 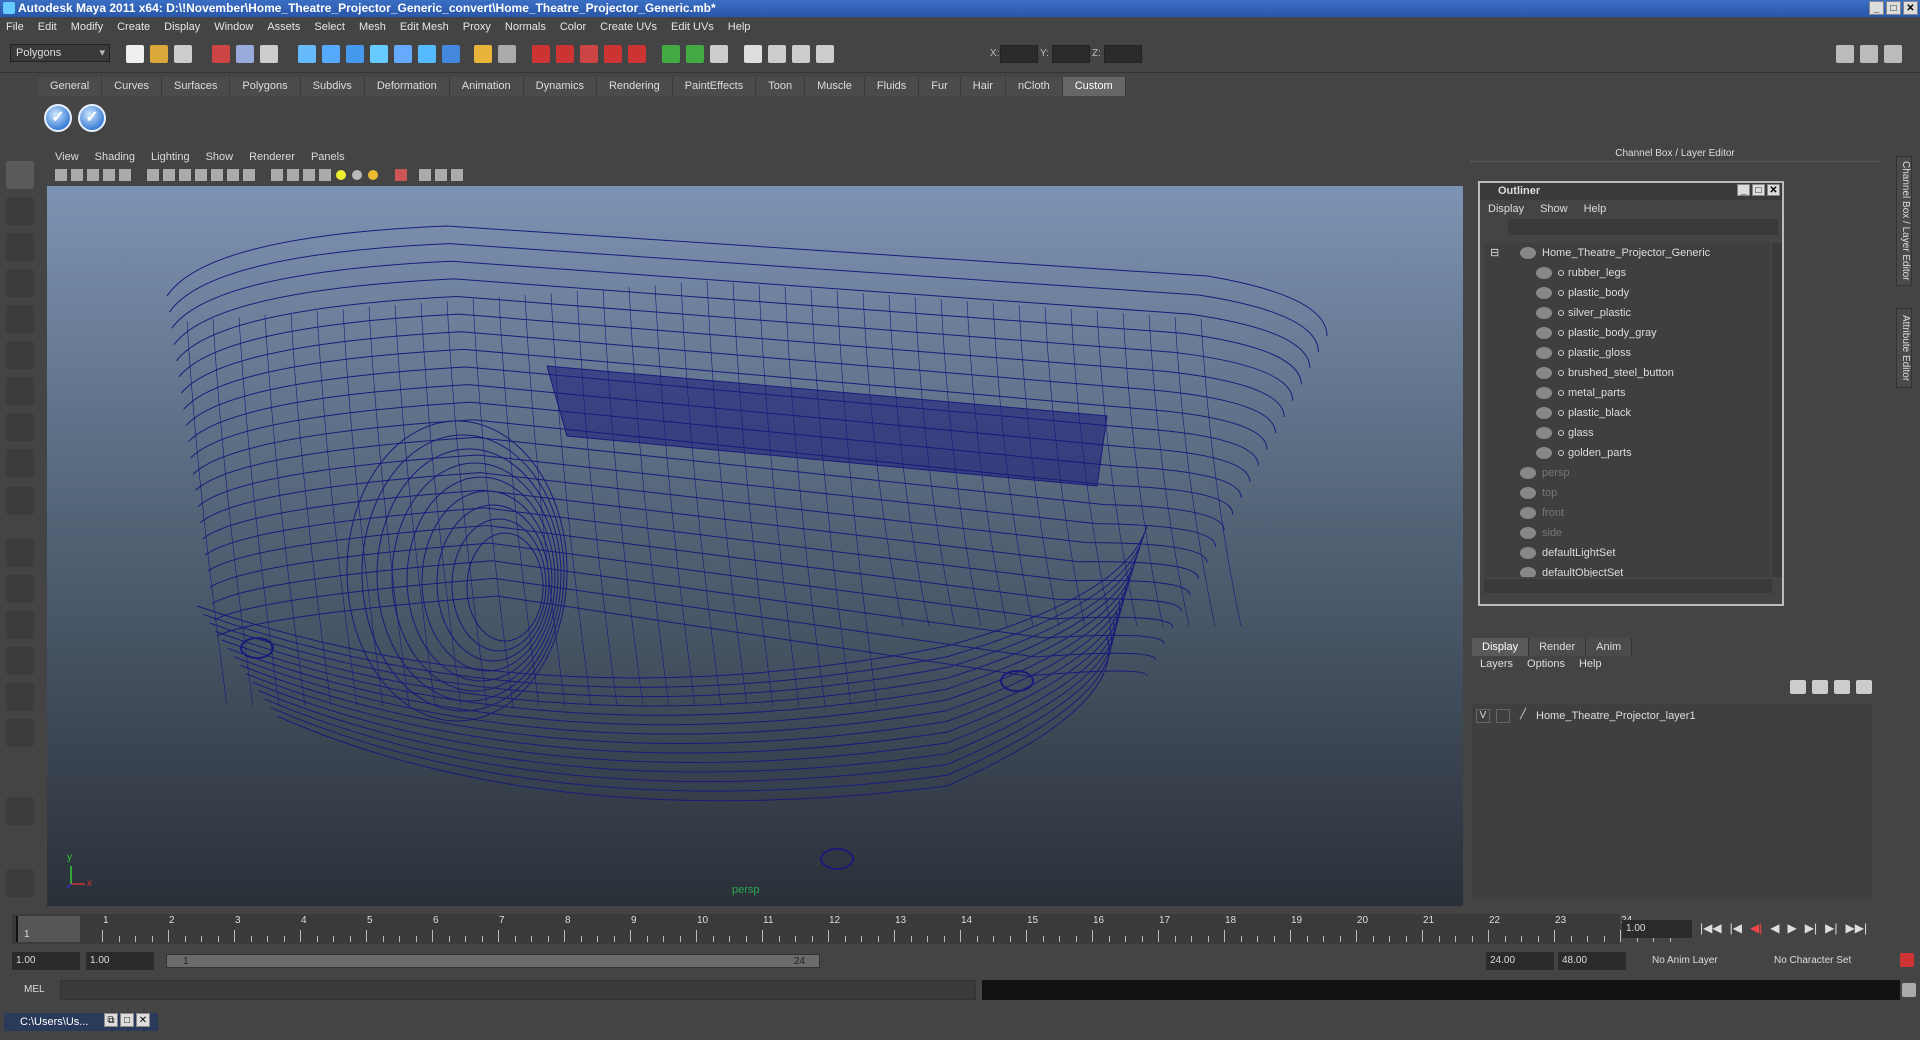 What do you see at coordinates (159, 54) in the screenshot?
I see `open-scene-icon` at bounding box center [159, 54].